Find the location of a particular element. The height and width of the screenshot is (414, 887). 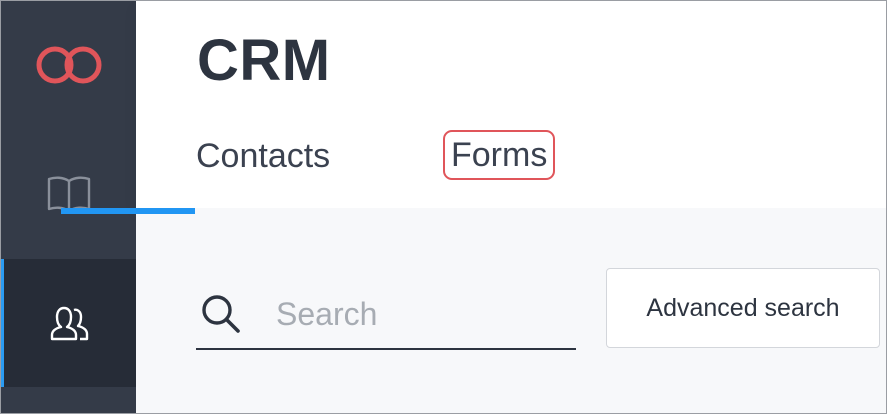

tab-forms: Forms is located at coordinates (499, 155).